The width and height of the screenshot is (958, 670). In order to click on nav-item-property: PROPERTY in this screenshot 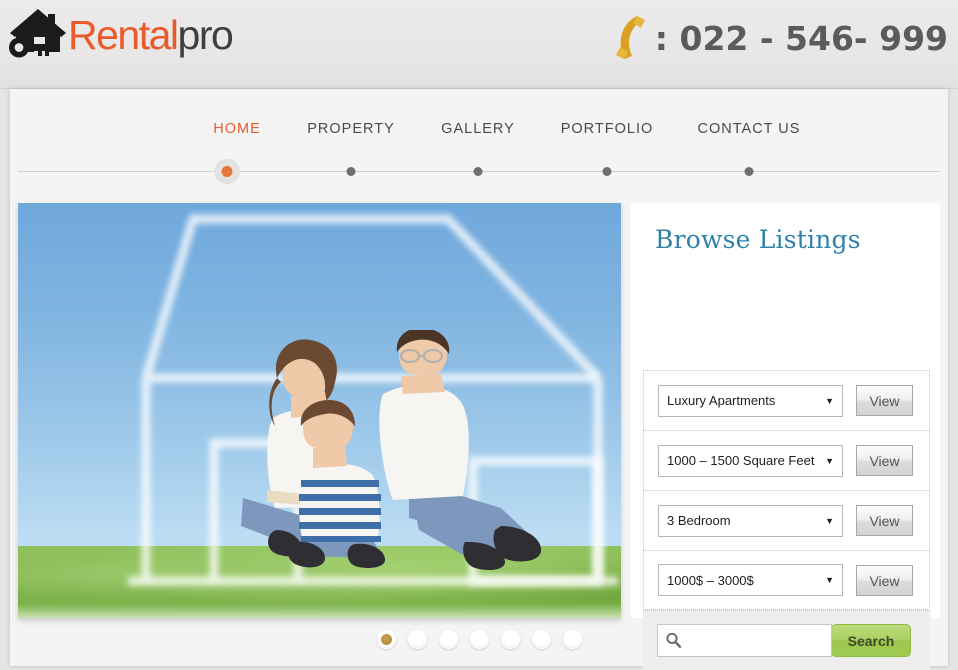, I will do `click(351, 129)`.